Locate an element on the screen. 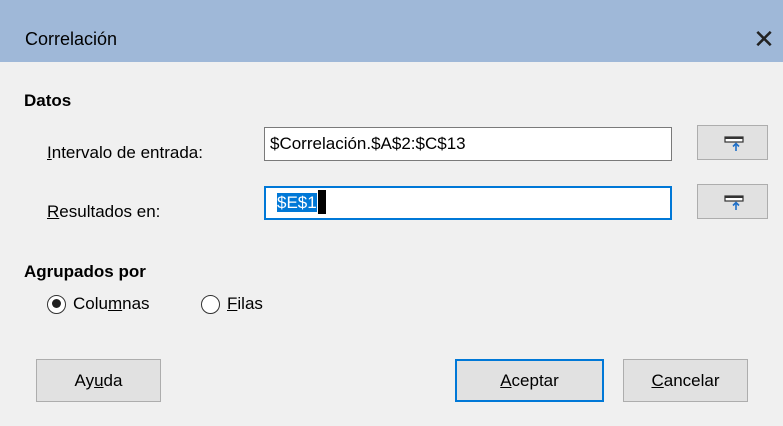  results-value: $E$1 is located at coordinates (297, 202).